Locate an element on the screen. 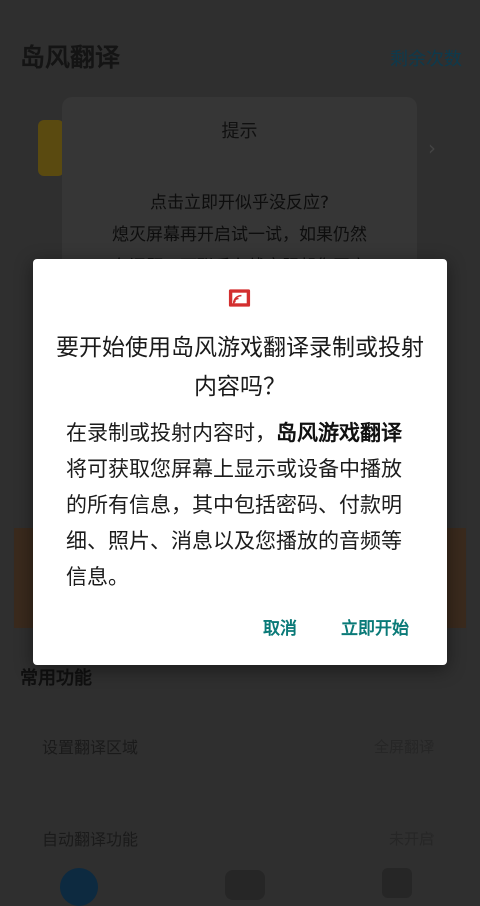  bottom-nav-center-icon is located at coordinates (245, 885).